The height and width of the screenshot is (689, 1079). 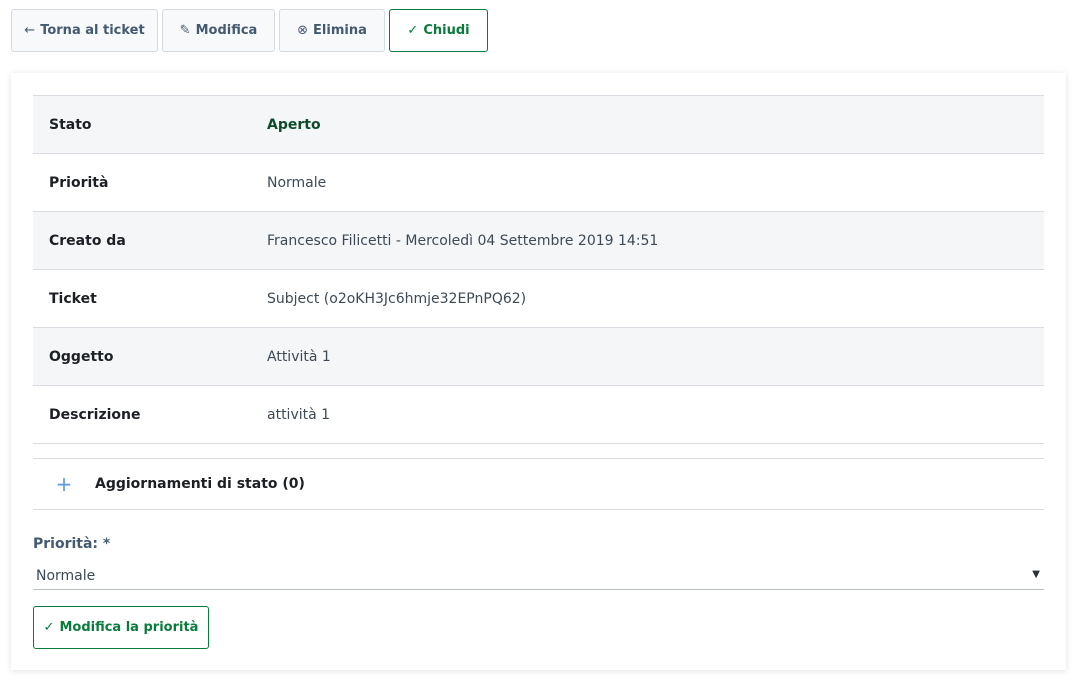 I want to click on priority-selected-value: Normale, so click(x=66, y=576).